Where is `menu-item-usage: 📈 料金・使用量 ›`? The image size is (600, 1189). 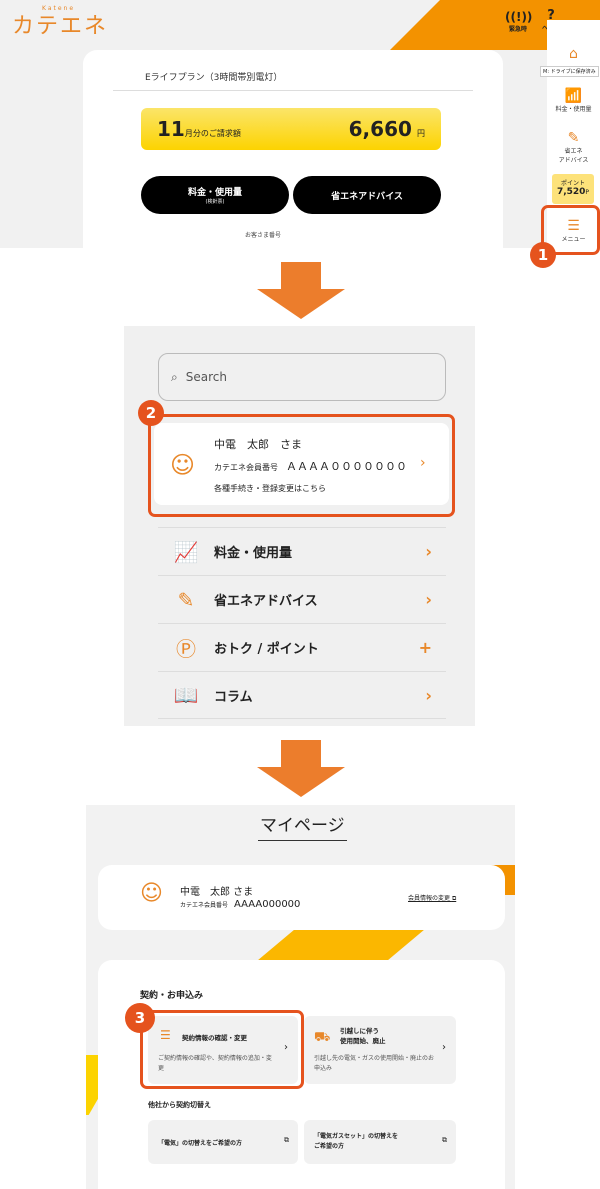 menu-item-usage: 📈 料金・使用量 › is located at coordinates (302, 551).